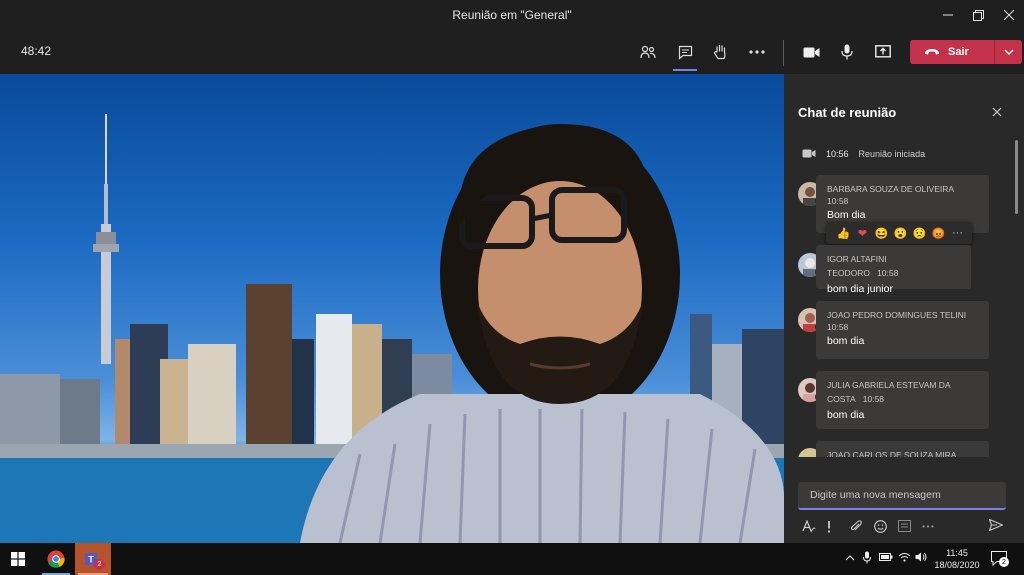 The height and width of the screenshot is (575, 1024). I want to click on compose-toolbar, so click(907, 526).